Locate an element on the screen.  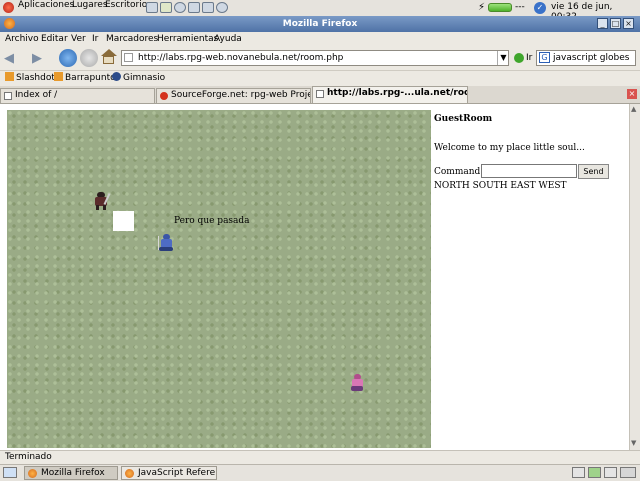
gnome-foot-icon is located at coordinates (8, 7).